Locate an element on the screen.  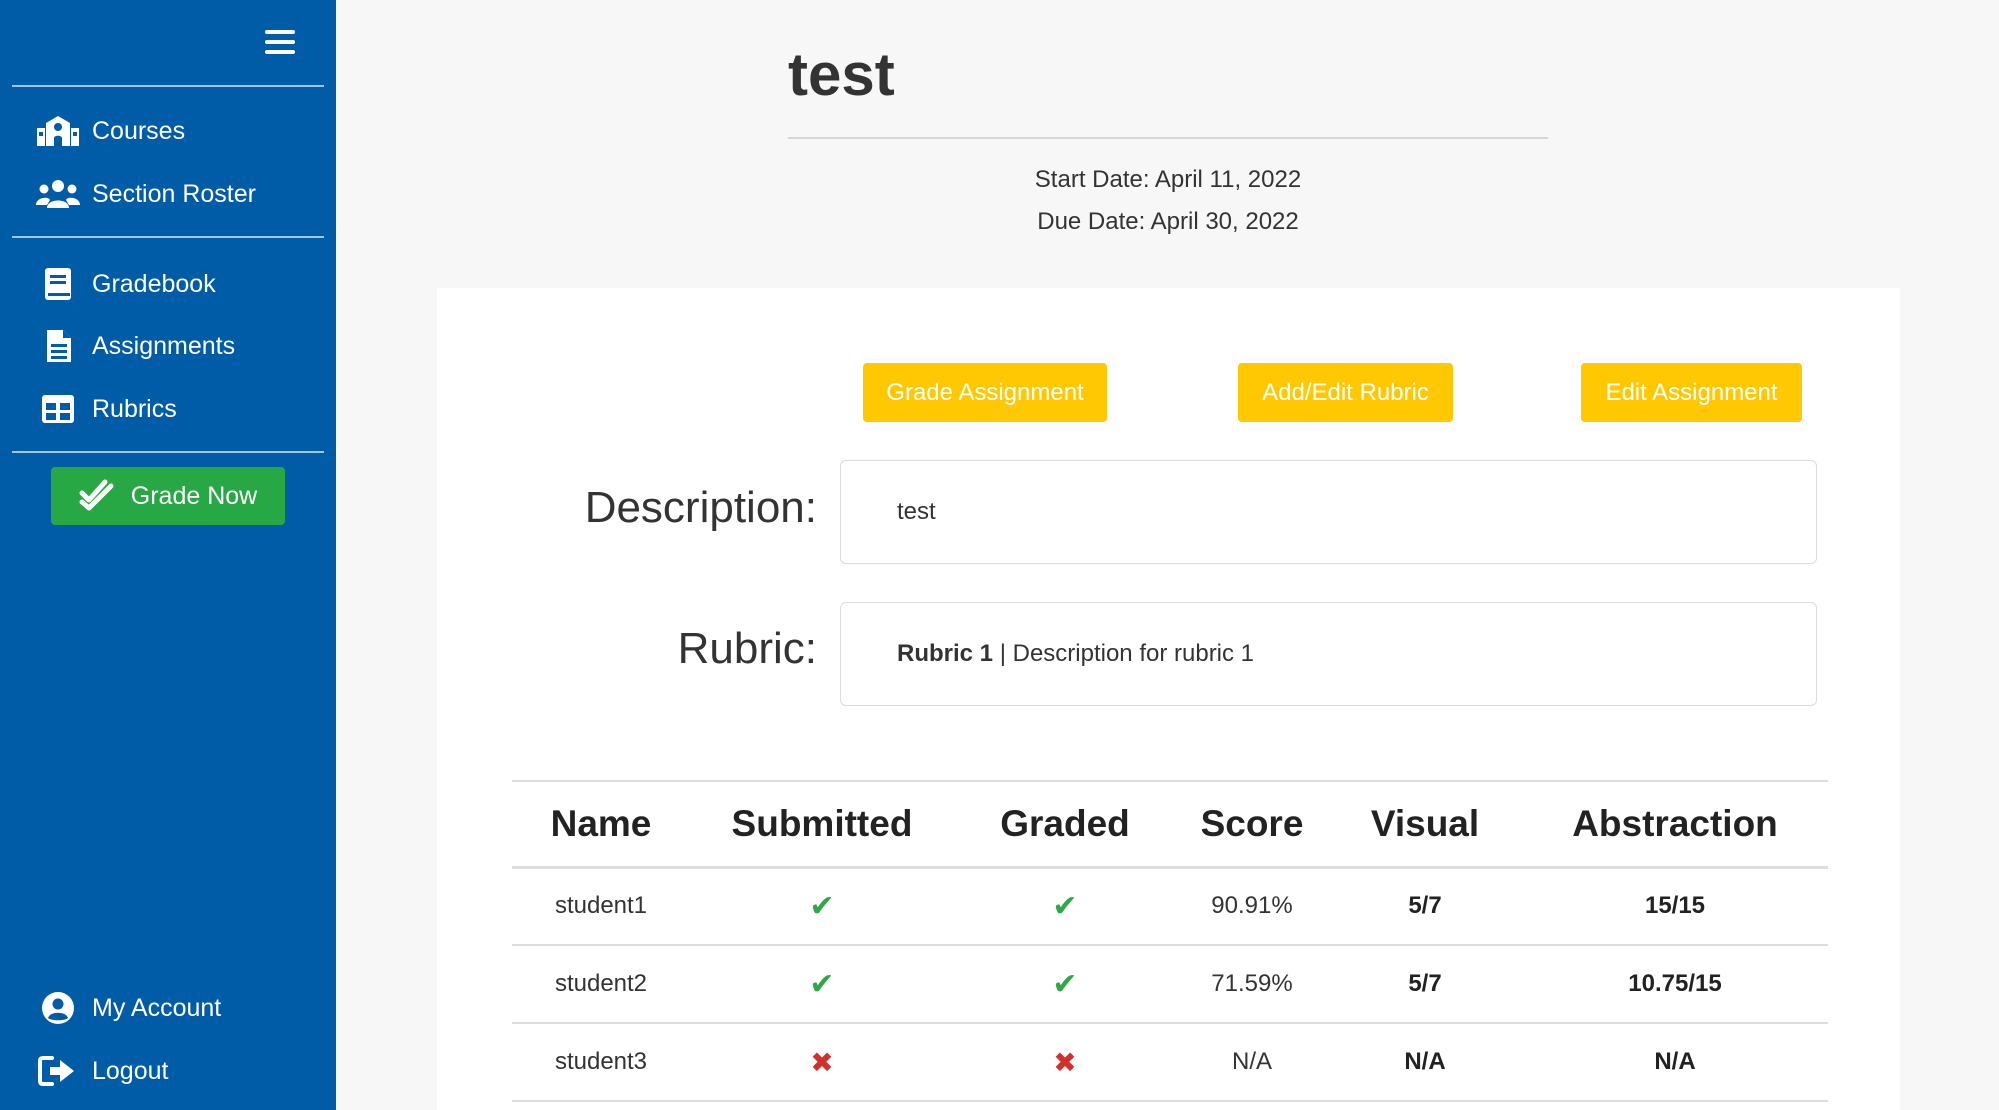
sidebar-item-courses: Courses is located at coordinates (110, 131).